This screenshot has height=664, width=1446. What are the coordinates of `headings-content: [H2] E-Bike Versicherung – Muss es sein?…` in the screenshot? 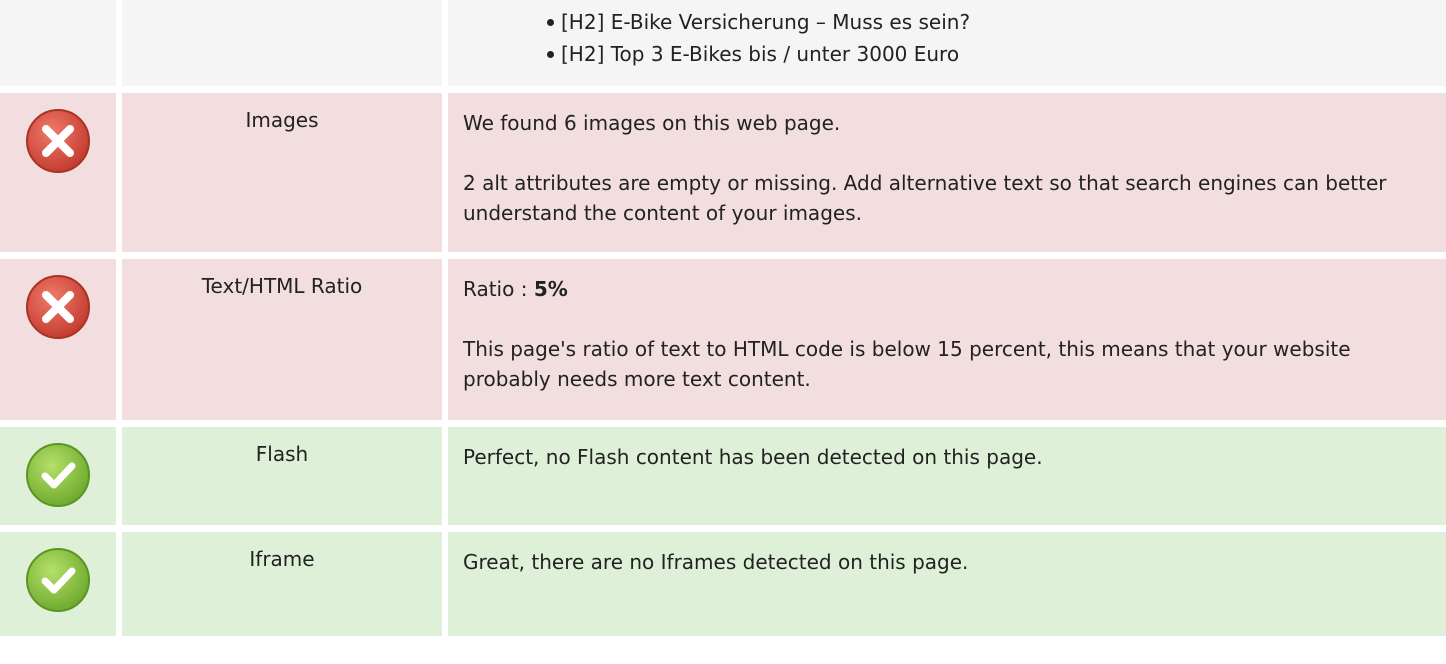 It's located at (947, 43).